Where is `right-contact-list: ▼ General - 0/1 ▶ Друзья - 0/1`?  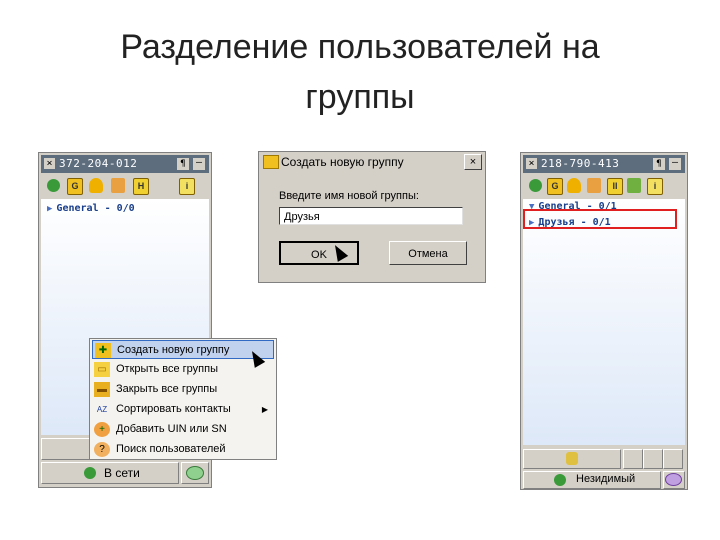
right-contact-list: ▼ General - 0/1 ▶ Друзья - 0/1 is located at coordinates (604, 322).